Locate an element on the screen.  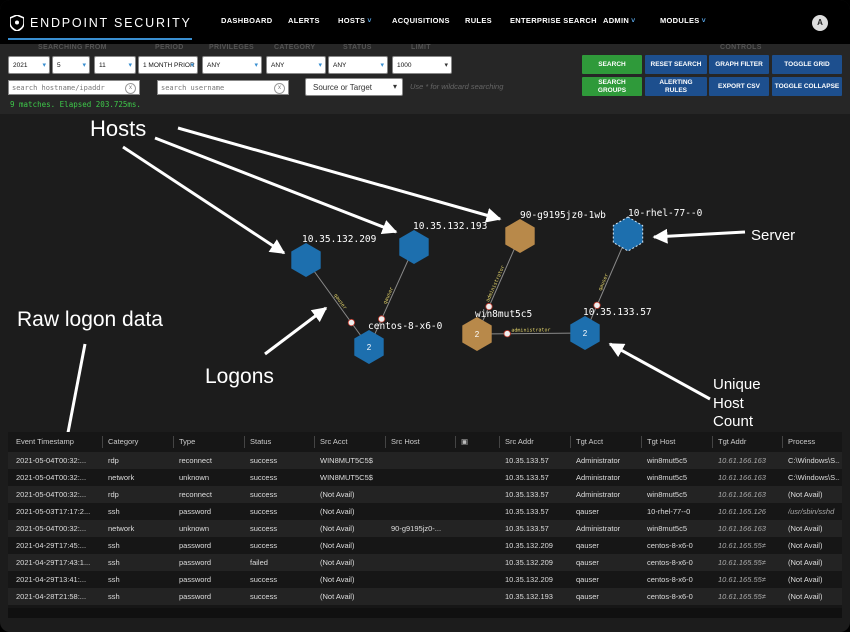
column-header: Src Host is located at coordinates (405, 442).